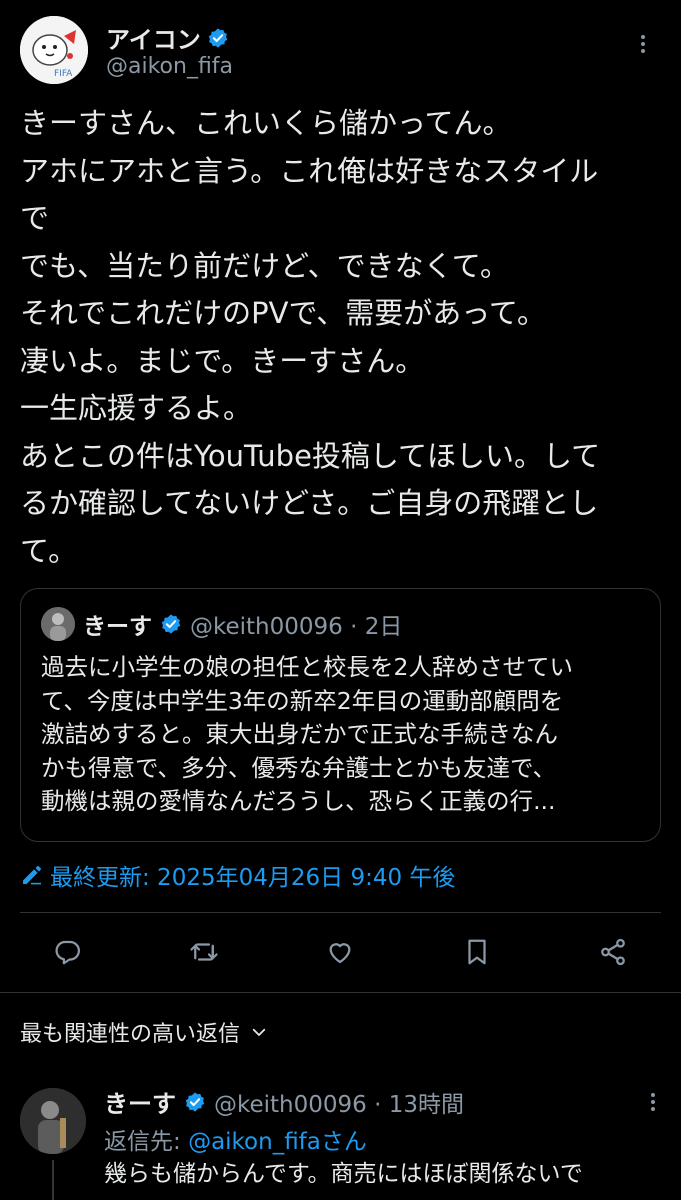 This screenshot has width=681, height=1200. What do you see at coordinates (259, 1032) in the screenshot?
I see `chevron-down-icon` at bounding box center [259, 1032].